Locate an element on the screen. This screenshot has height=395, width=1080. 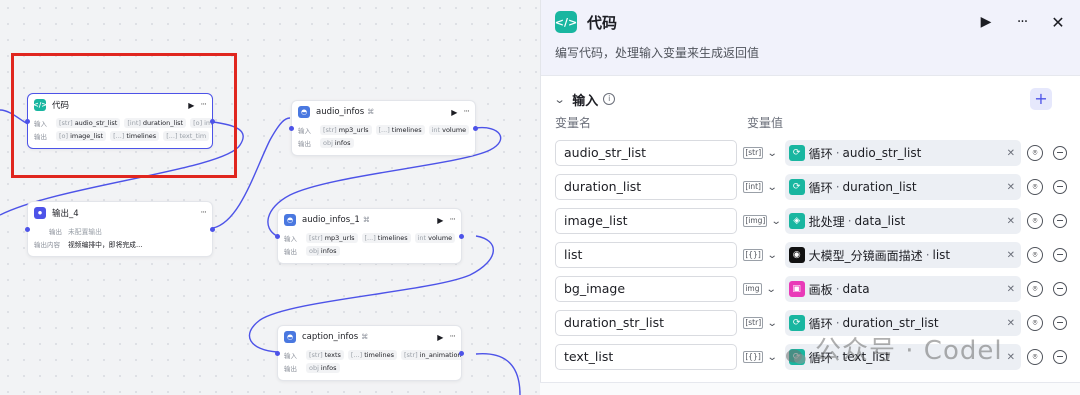
add-input-button: + is located at coordinates (1041, 99).